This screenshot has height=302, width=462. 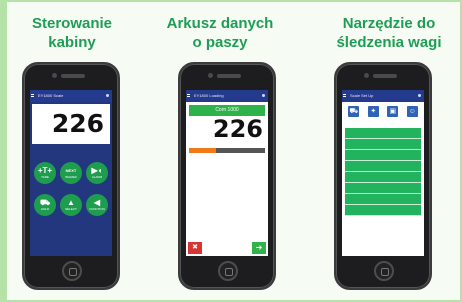 I want to click on next-ingredient-label: INGRED, so click(x=71, y=177).